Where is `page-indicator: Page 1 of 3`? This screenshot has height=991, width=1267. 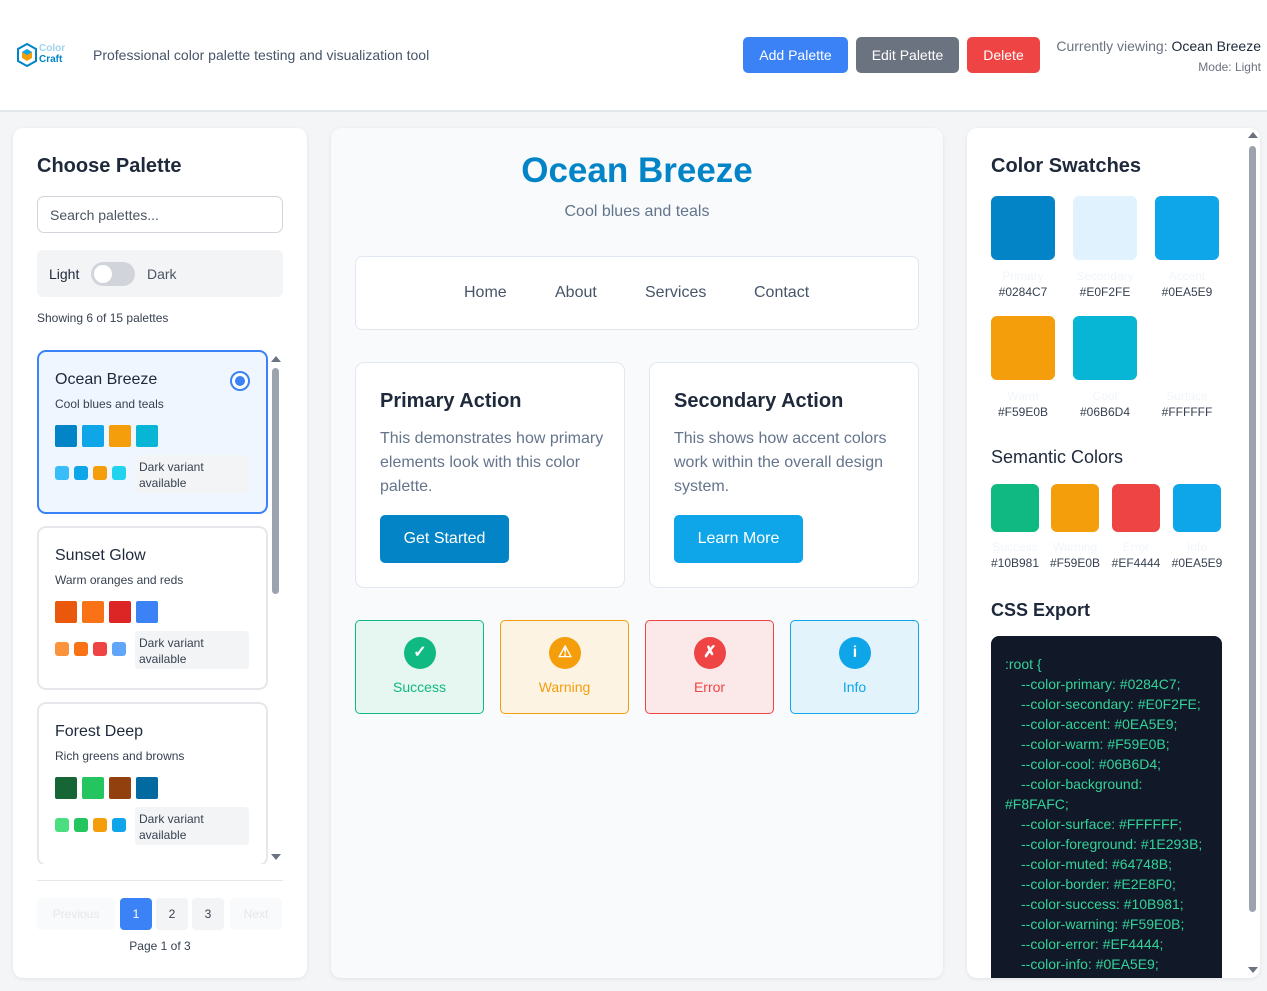
page-indicator: Page 1 of 3 is located at coordinates (160, 946).